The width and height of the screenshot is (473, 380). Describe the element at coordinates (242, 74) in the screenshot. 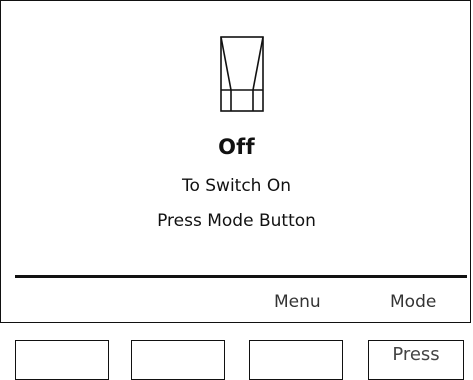

I see `rocker-switch-icon` at that location.